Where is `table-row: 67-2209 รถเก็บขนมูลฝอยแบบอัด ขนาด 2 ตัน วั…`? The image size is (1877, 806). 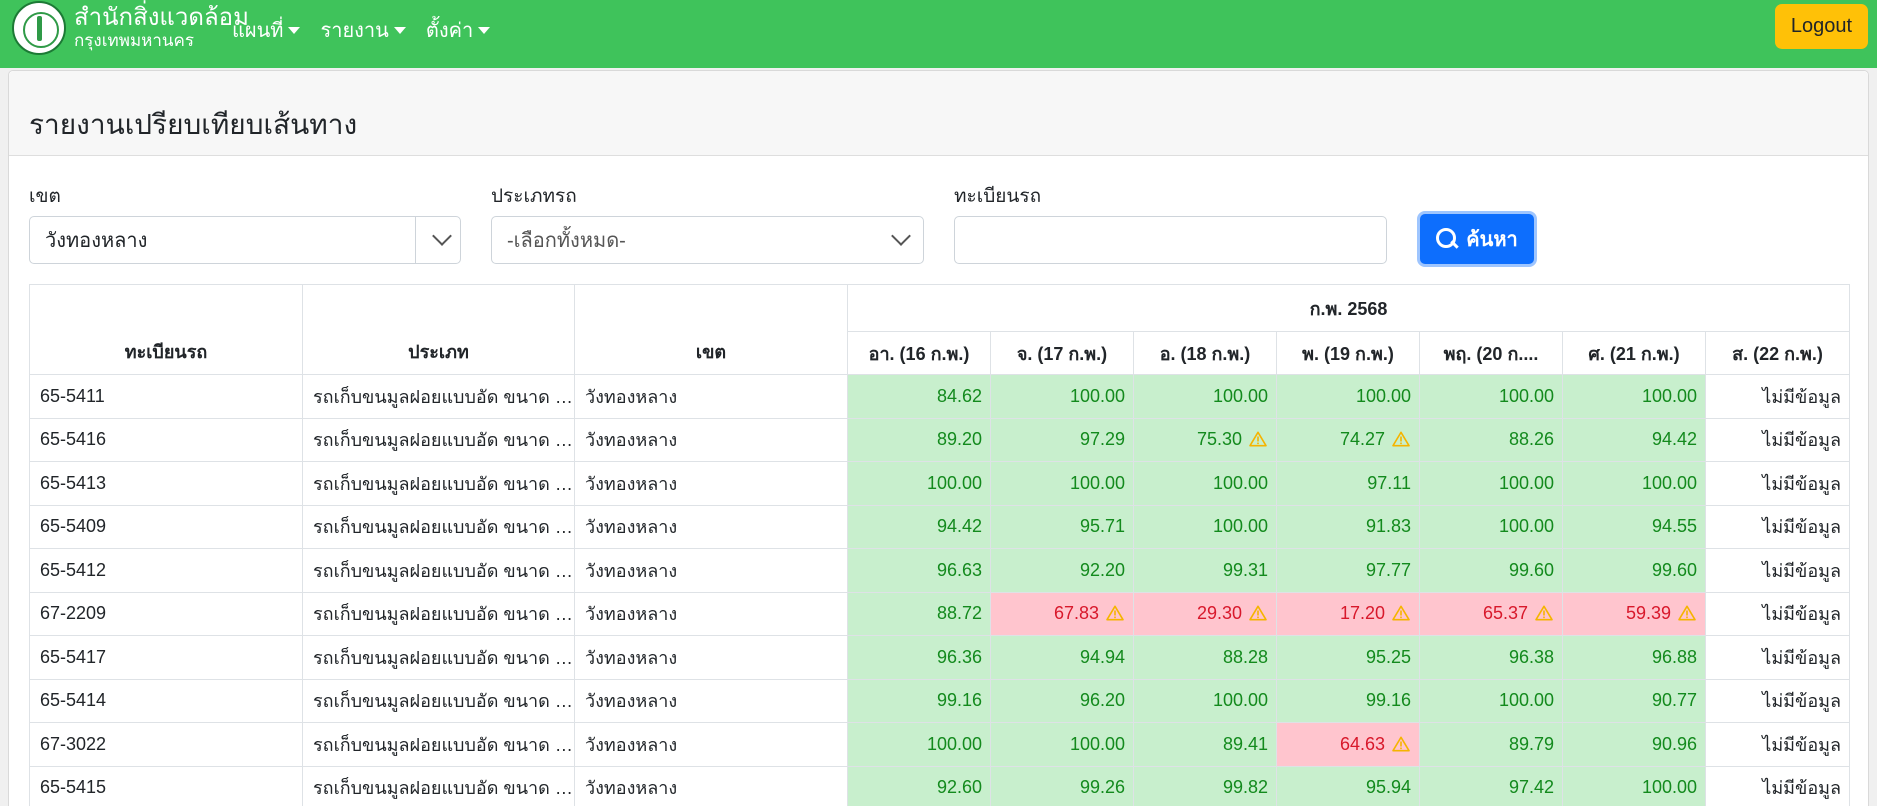
table-row: 67-2209 รถเก็บขนมูลฝอยแบบอัด ขนาด 2 ตัน วั… is located at coordinates (940, 613).